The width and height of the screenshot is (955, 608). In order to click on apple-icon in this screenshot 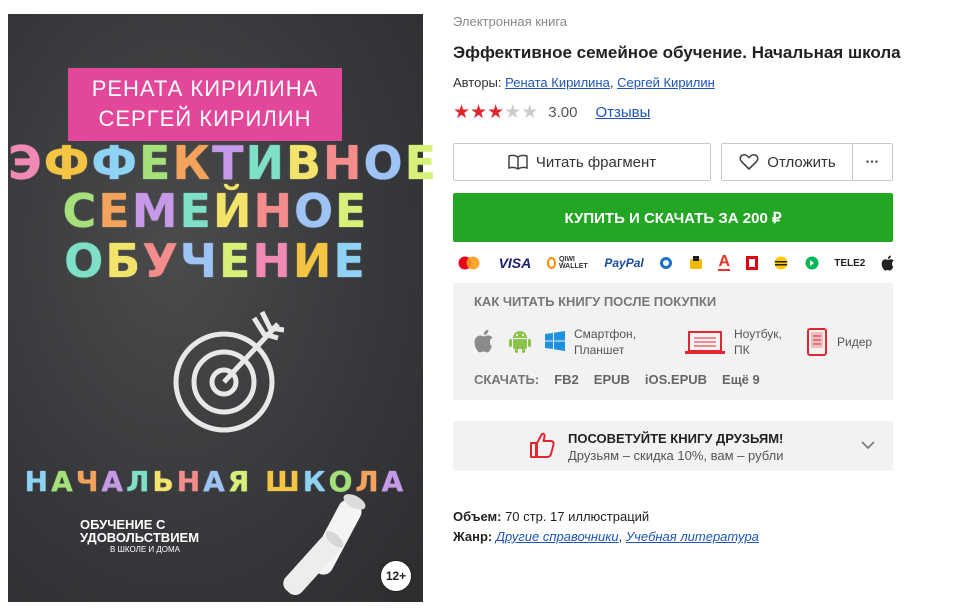, I will do `click(484, 341)`.